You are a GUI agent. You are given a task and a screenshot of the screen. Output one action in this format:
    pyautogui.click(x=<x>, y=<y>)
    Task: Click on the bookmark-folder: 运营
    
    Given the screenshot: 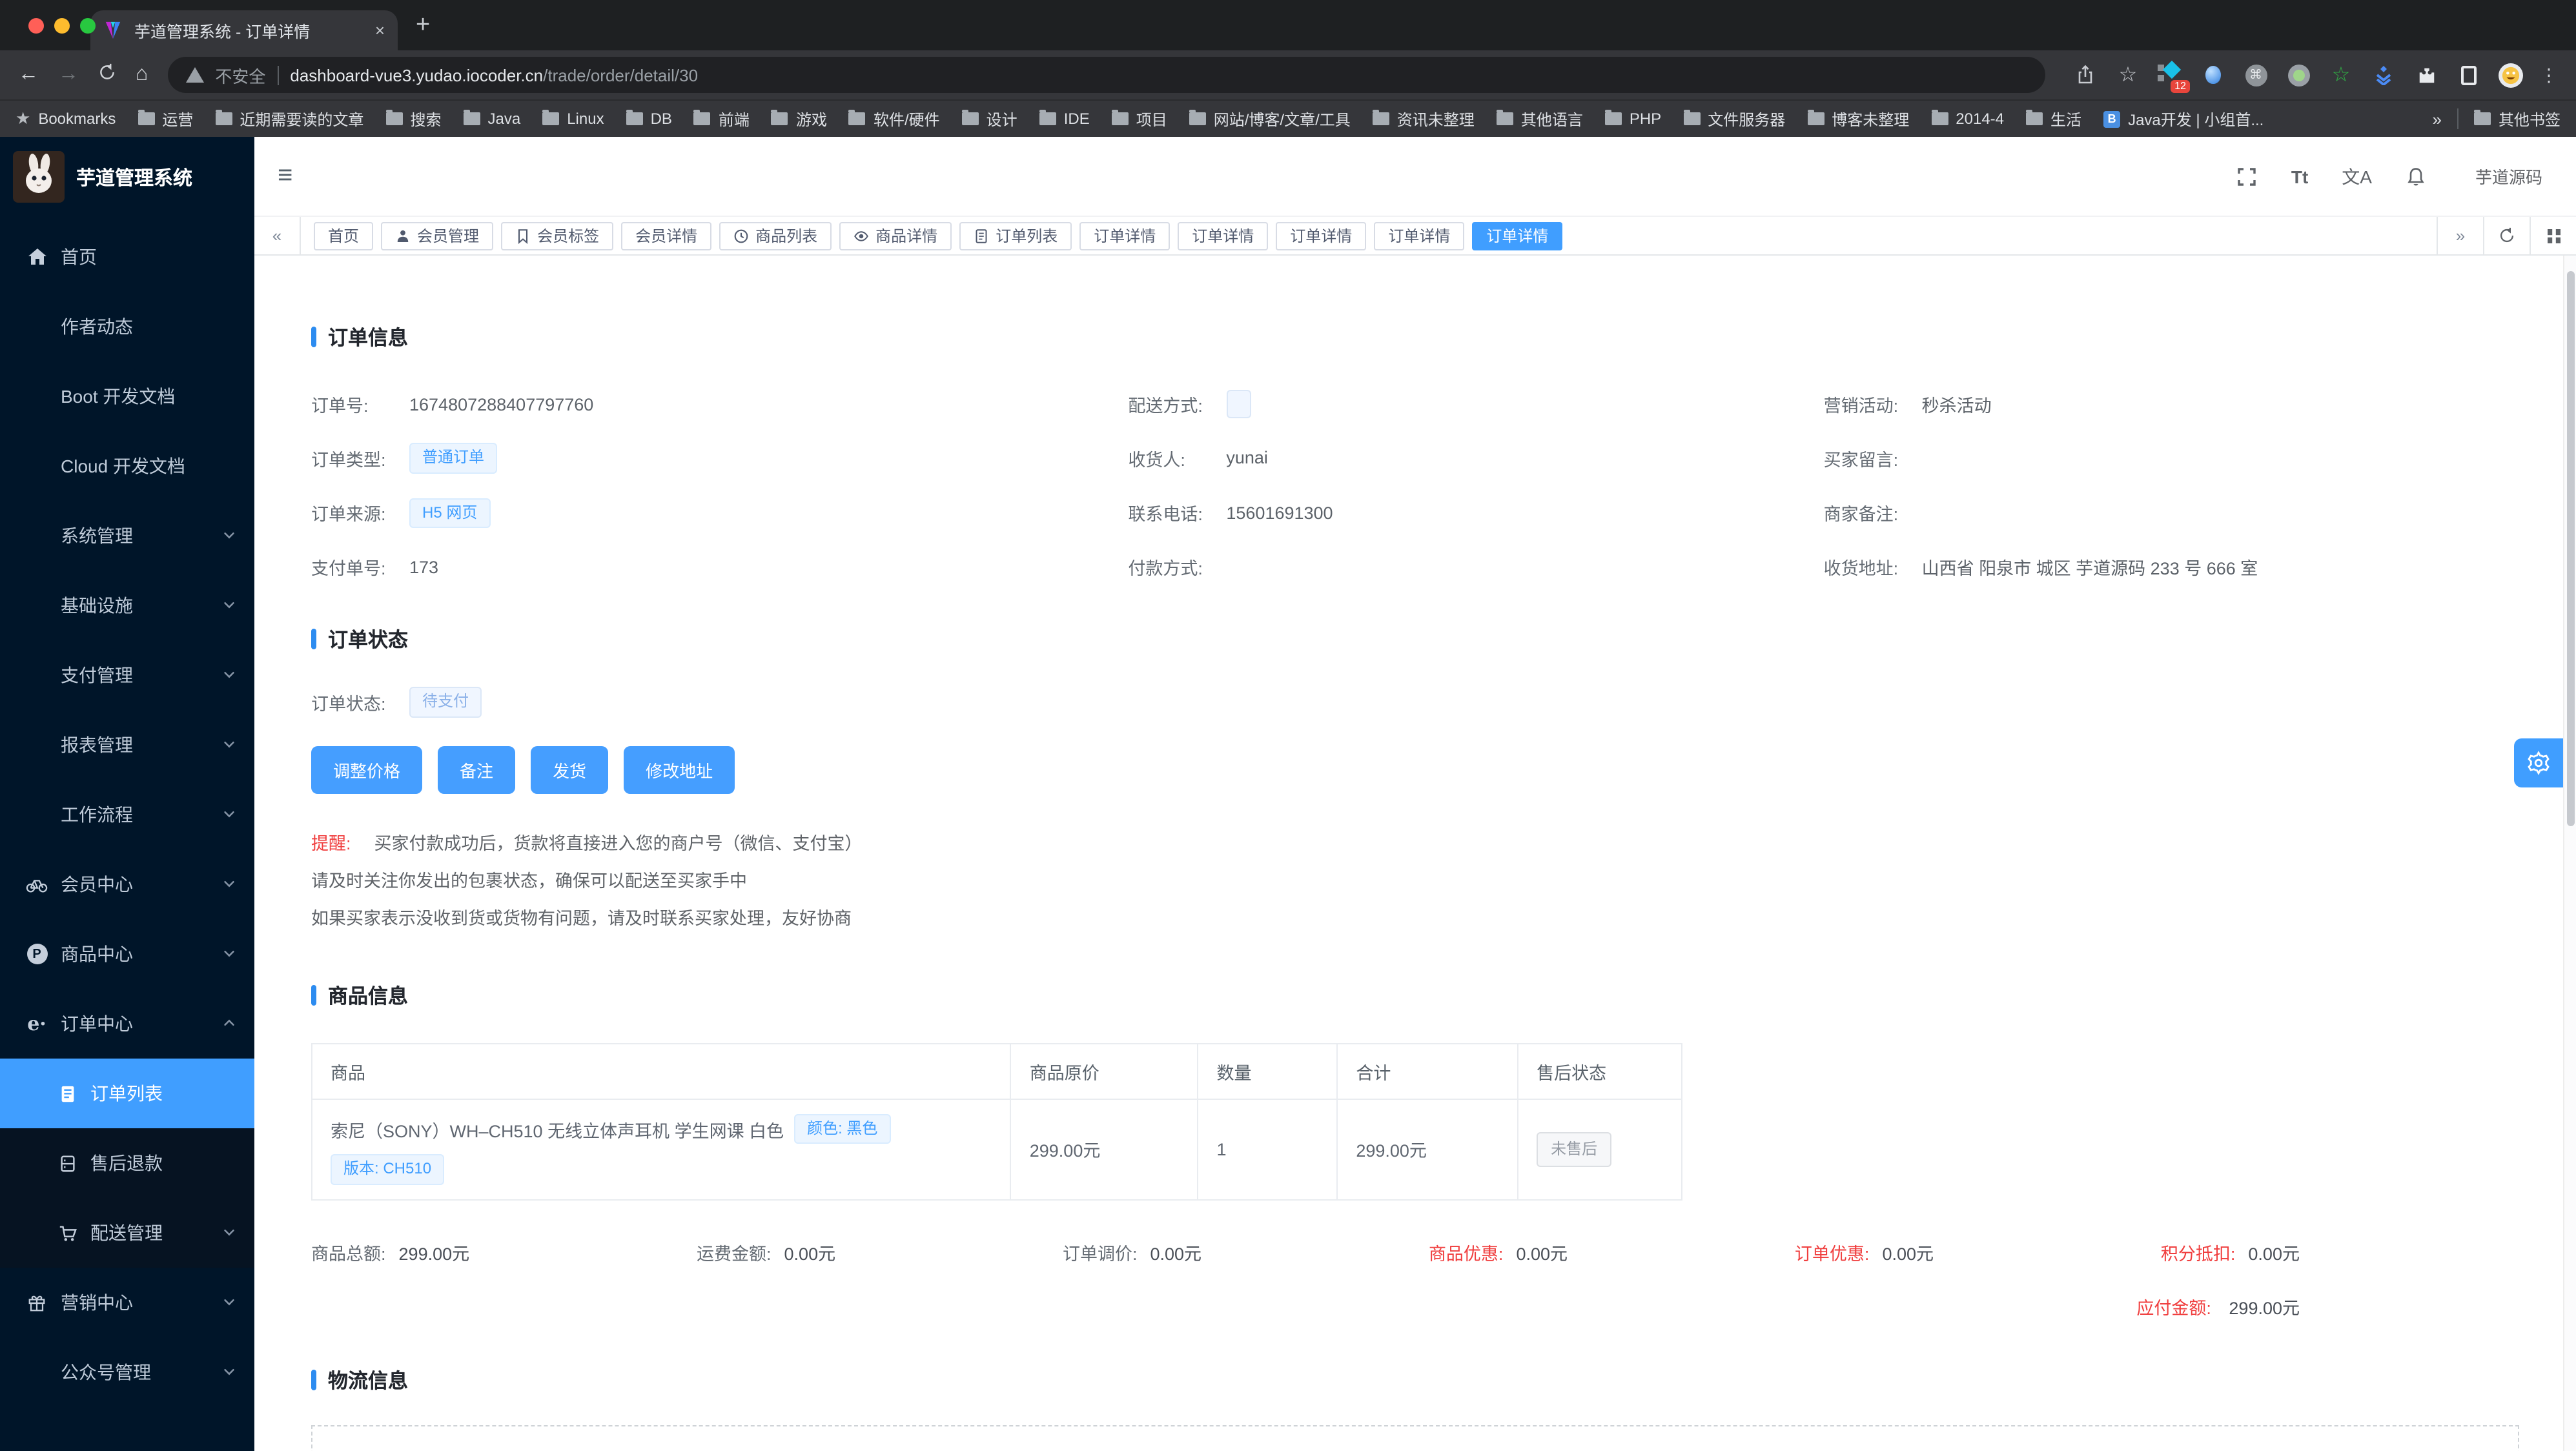 What is the action you would take?
    pyautogui.click(x=165, y=119)
    